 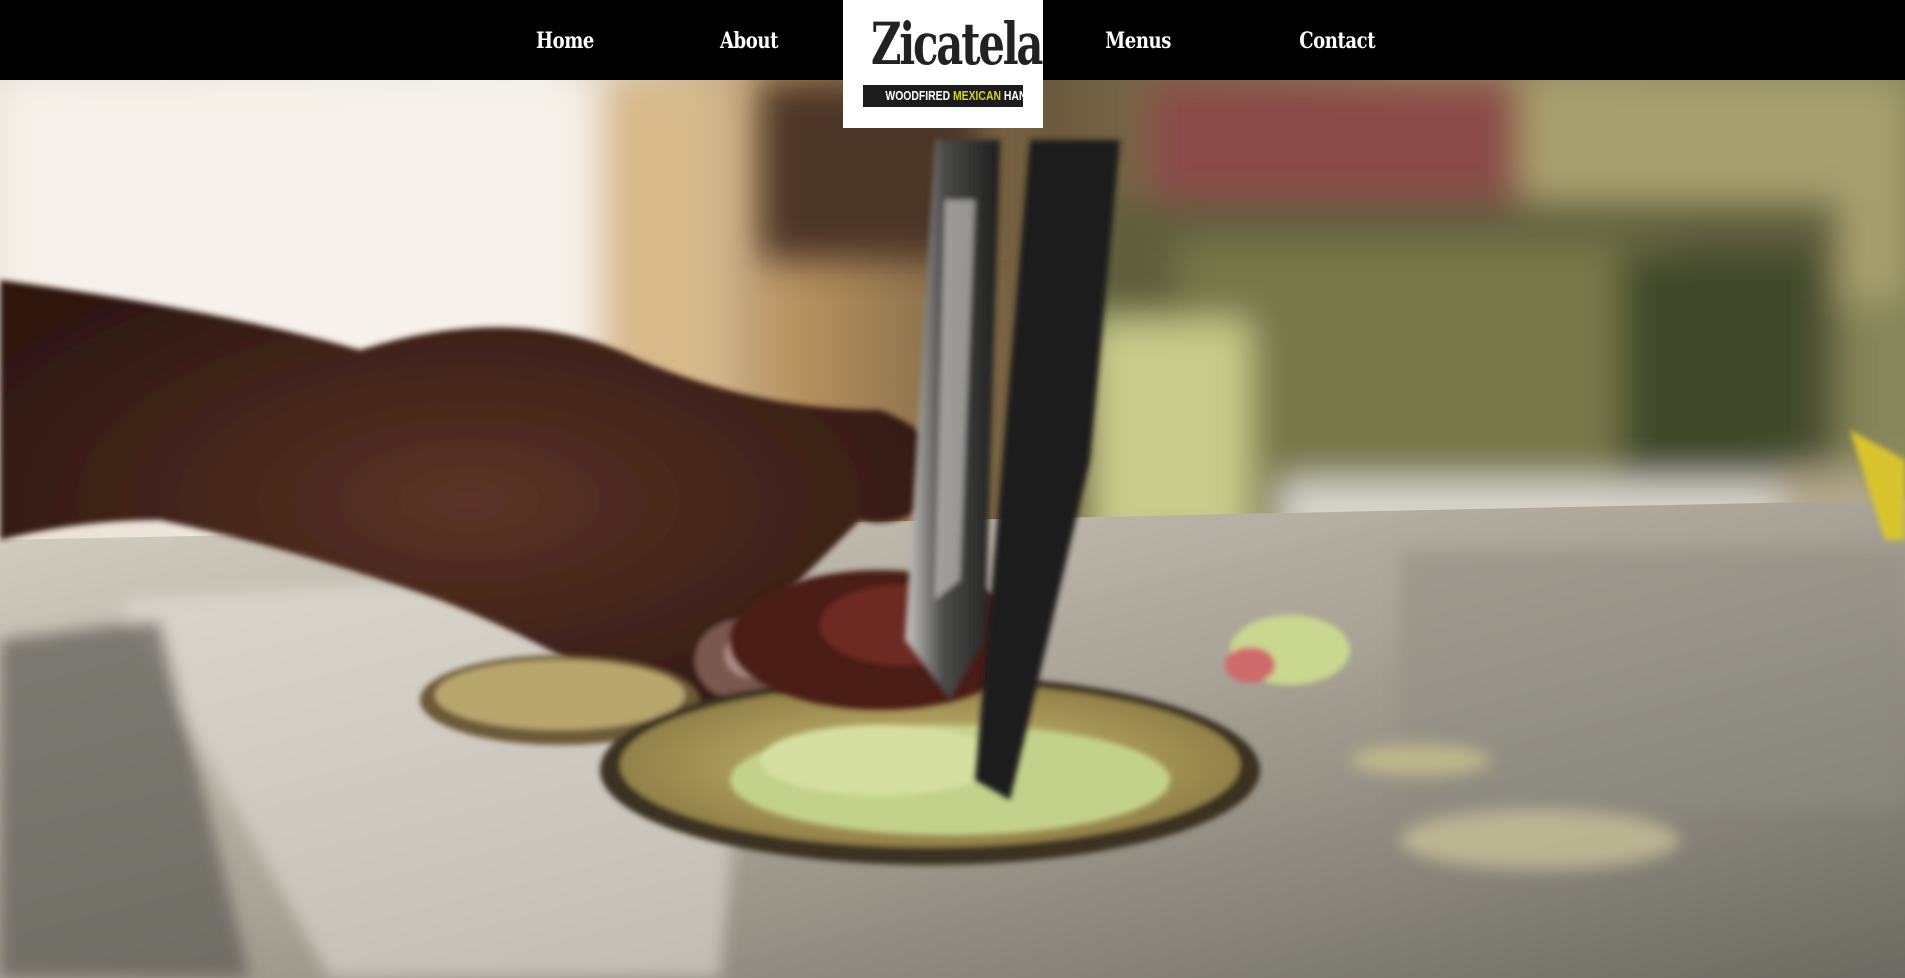 What do you see at coordinates (1337, 40) in the screenshot?
I see `nav-contact-link: Contact` at bounding box center [1337, 40].